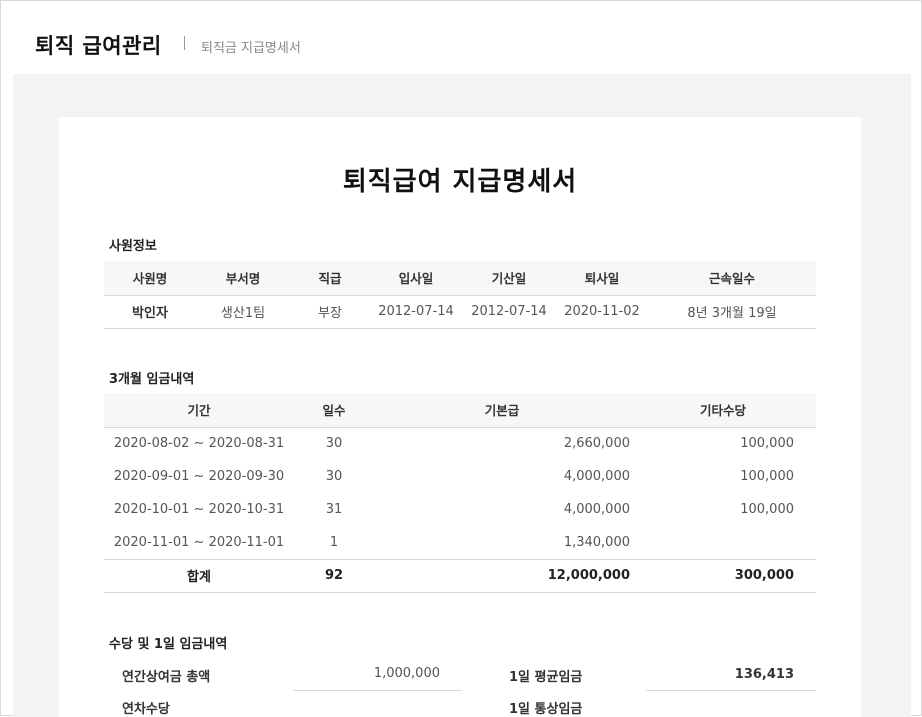 The height and width of the screenshot is (717, 922). Describe the element at coordinates (723, 410) in the screenshot. I see `col-other-allowance: 기타수당` at that location.